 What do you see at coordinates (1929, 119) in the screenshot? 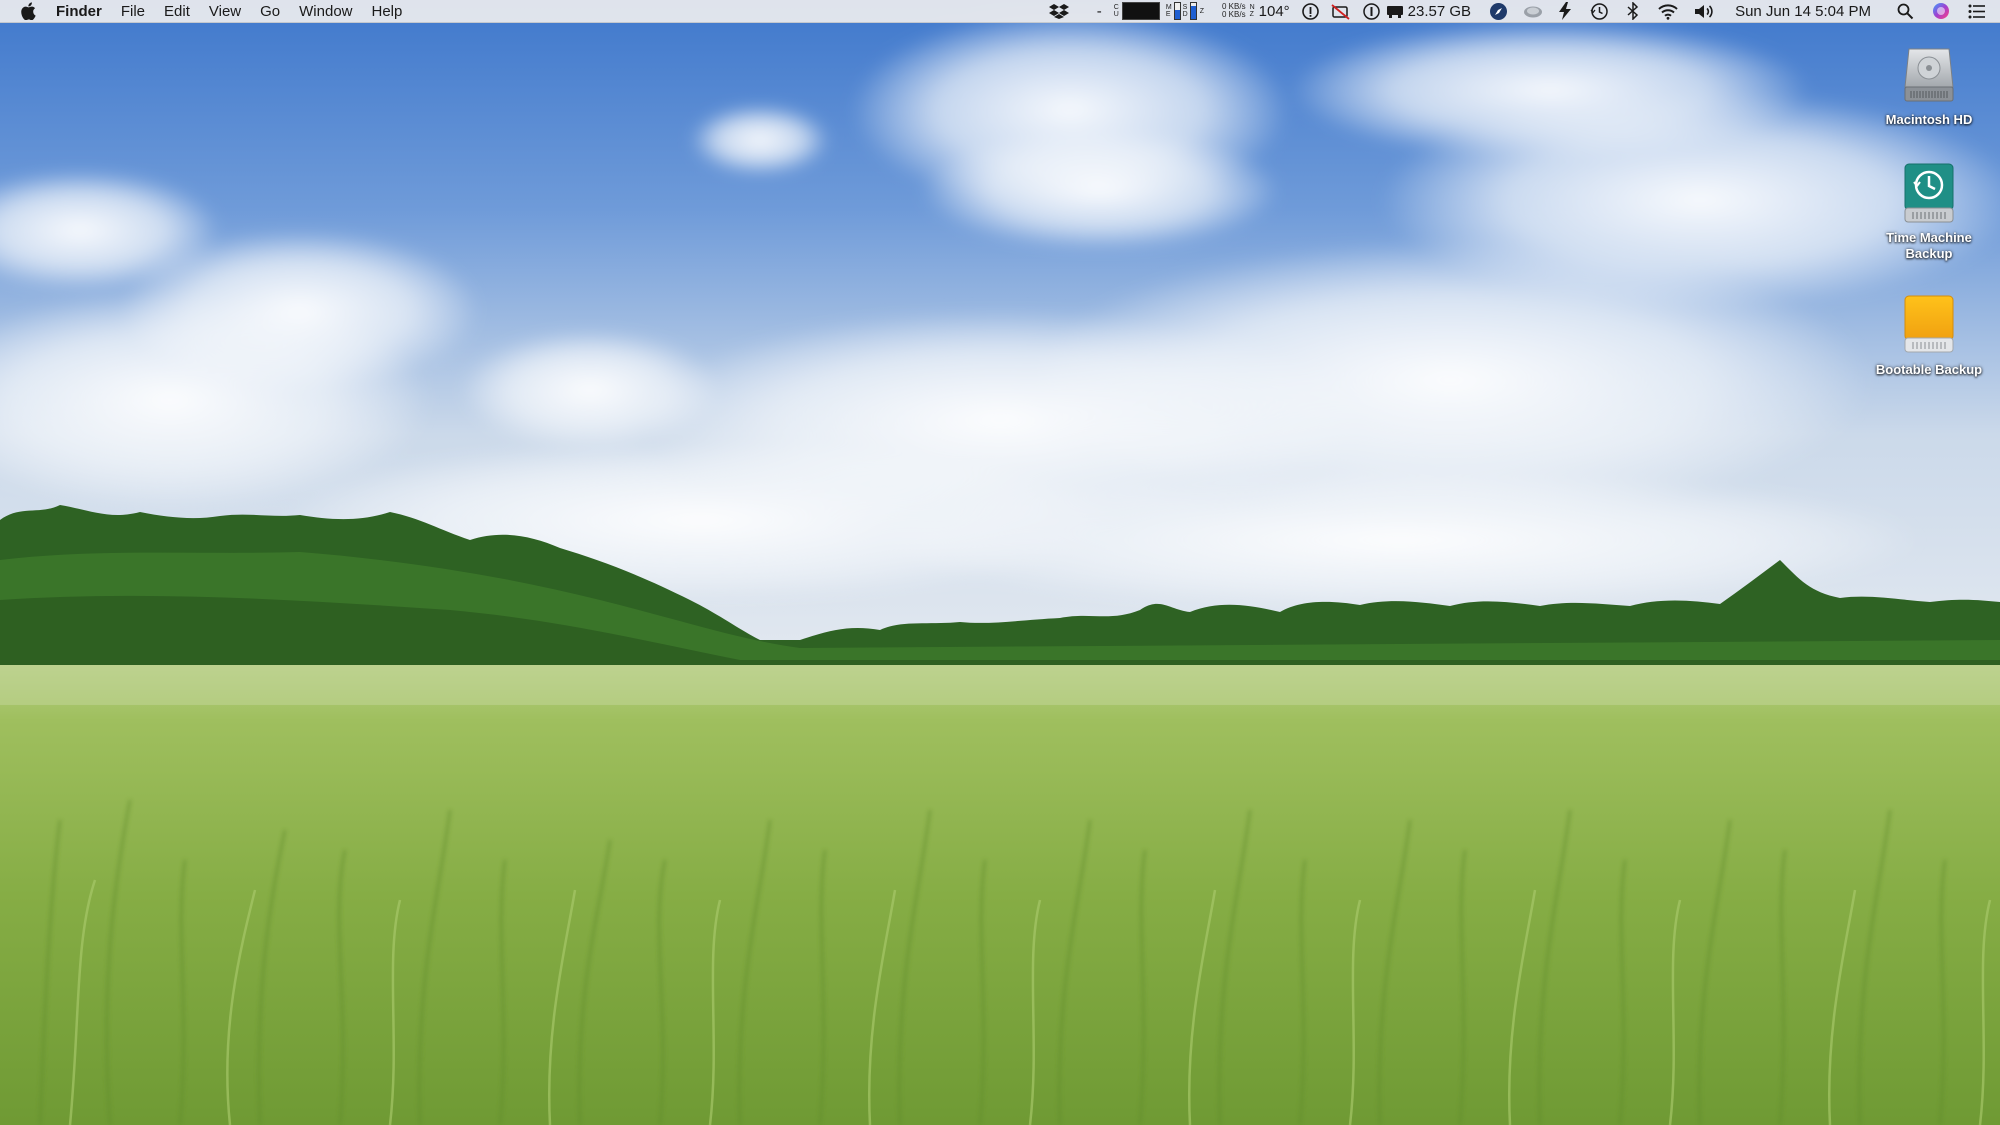
I see `desktop-icon-label: Macintosh HD` at bounding box center [1929, 119].